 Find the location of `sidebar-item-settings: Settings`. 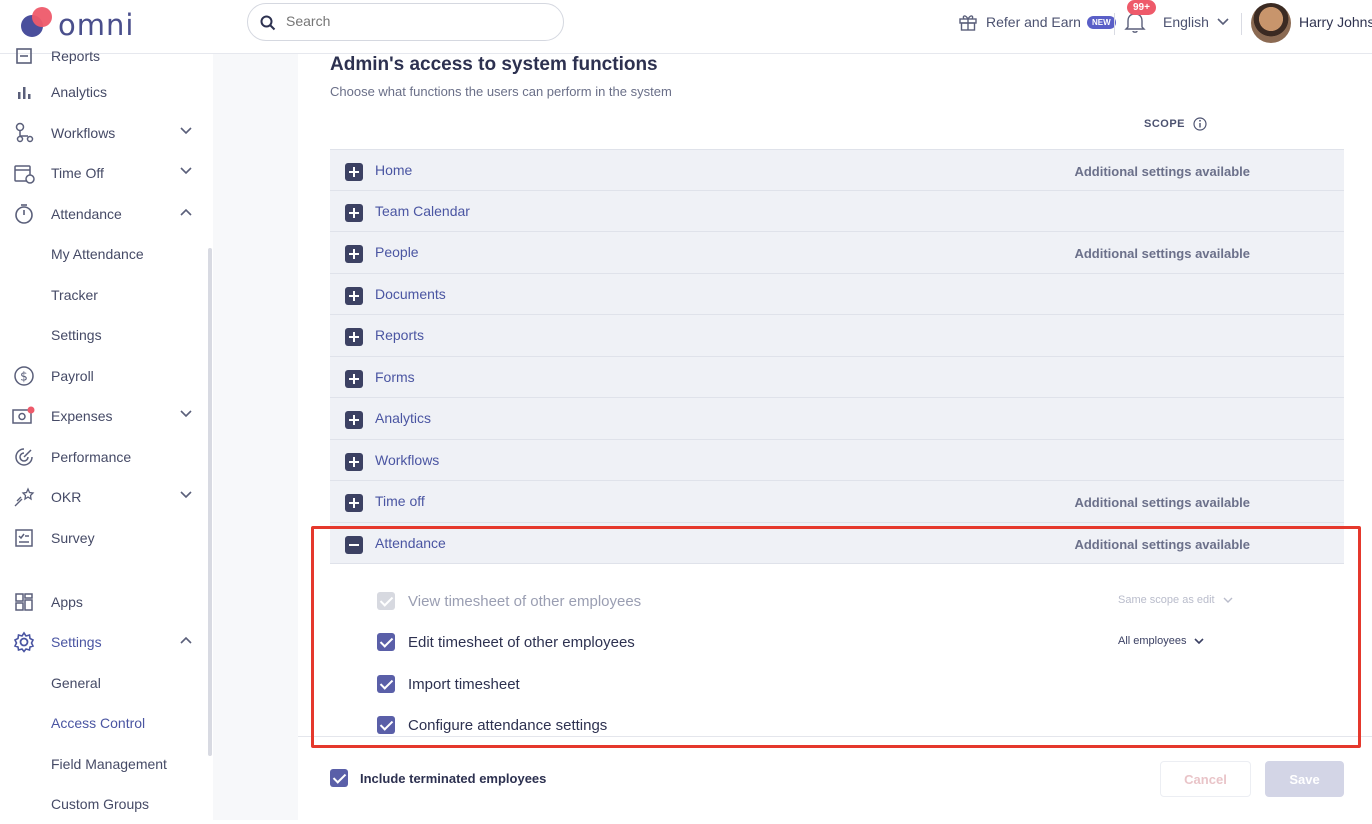

sidebar-item-settings: Settings is located at coordinates (102, 642).